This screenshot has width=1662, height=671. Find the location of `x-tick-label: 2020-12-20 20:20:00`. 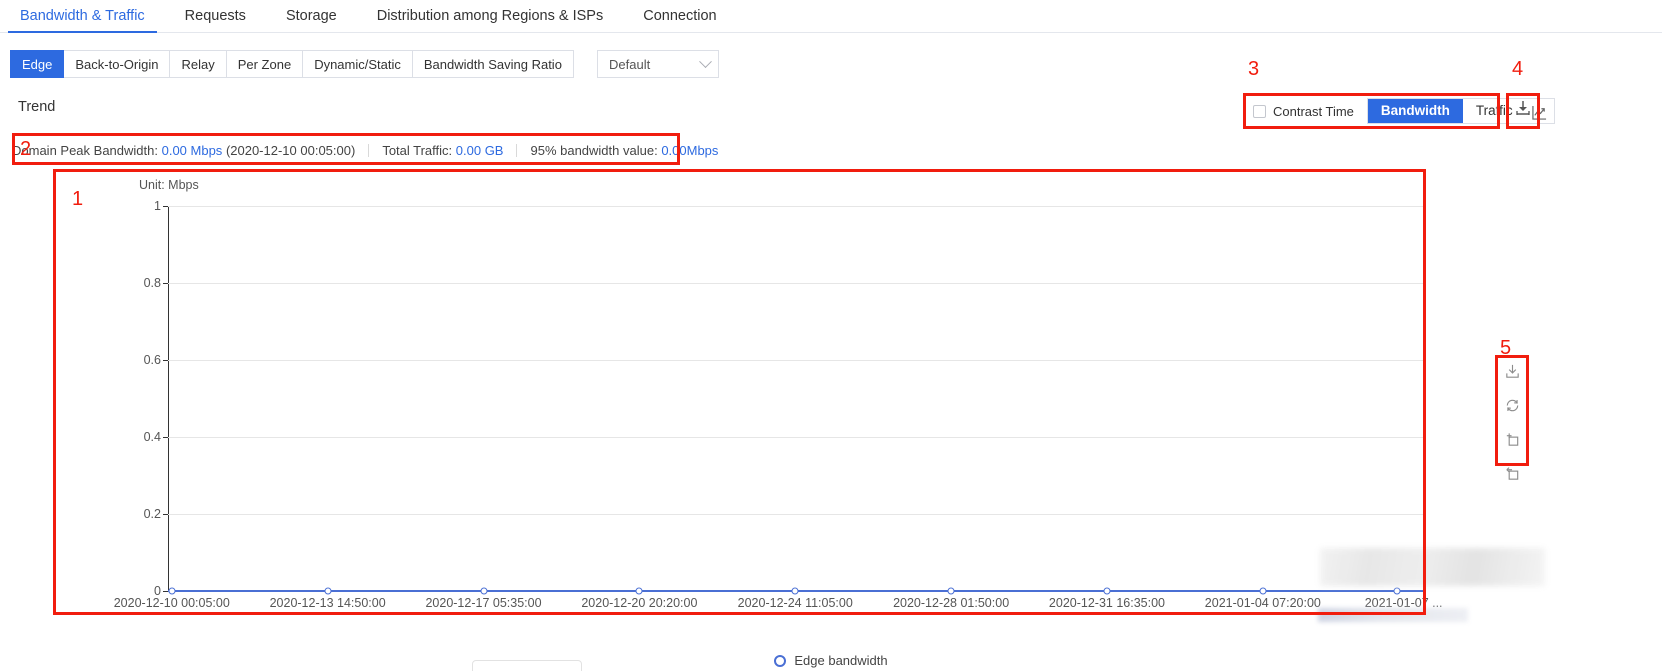

x-tick-label: 2020-12-20 20:20:00 is located at coordinates (639, 603).